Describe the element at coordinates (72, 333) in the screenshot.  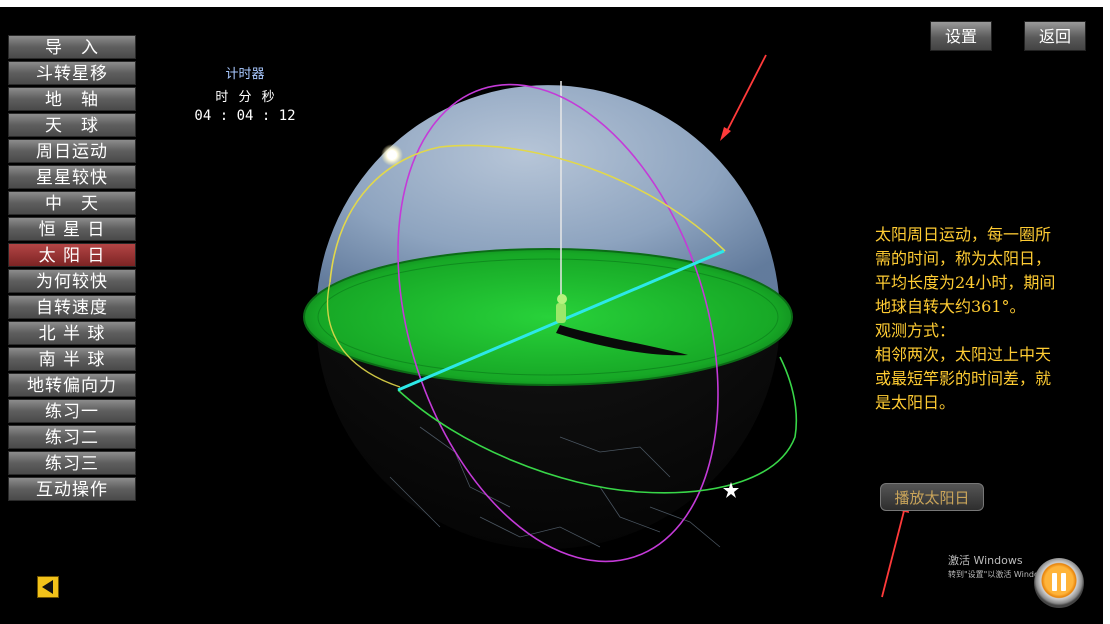
I see `sidebar-item-northern-hemisphere: 北 半 球` at that location.